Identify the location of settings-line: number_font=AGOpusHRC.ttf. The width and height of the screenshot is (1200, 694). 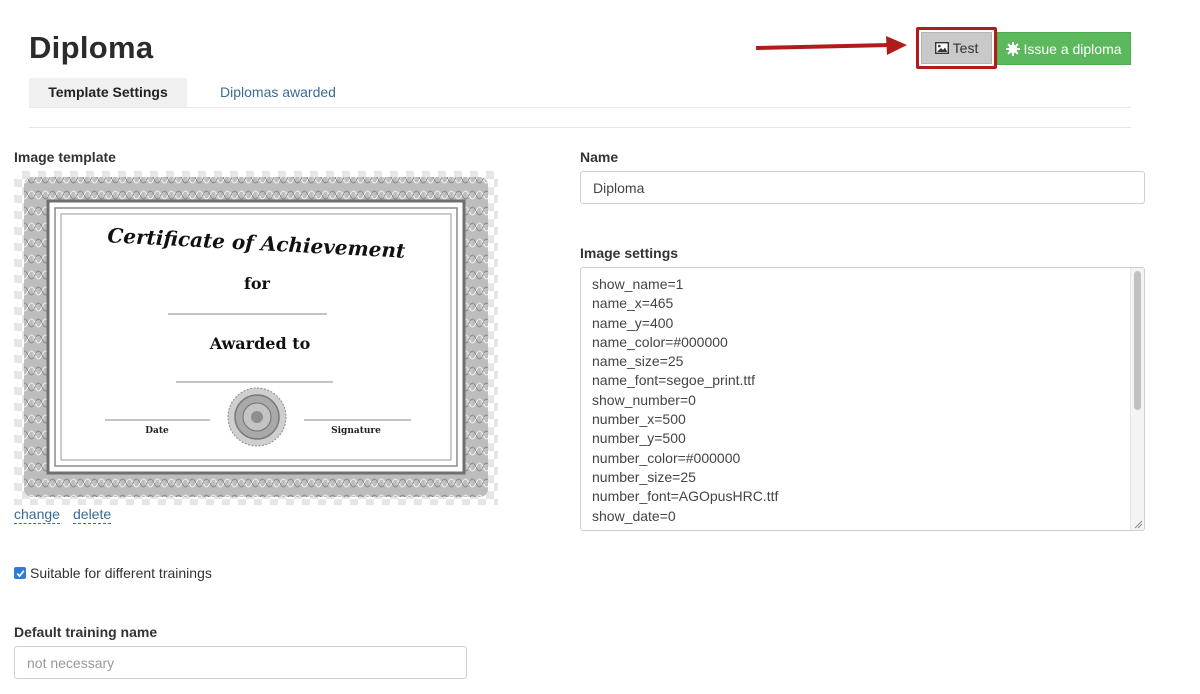
(685, 496).